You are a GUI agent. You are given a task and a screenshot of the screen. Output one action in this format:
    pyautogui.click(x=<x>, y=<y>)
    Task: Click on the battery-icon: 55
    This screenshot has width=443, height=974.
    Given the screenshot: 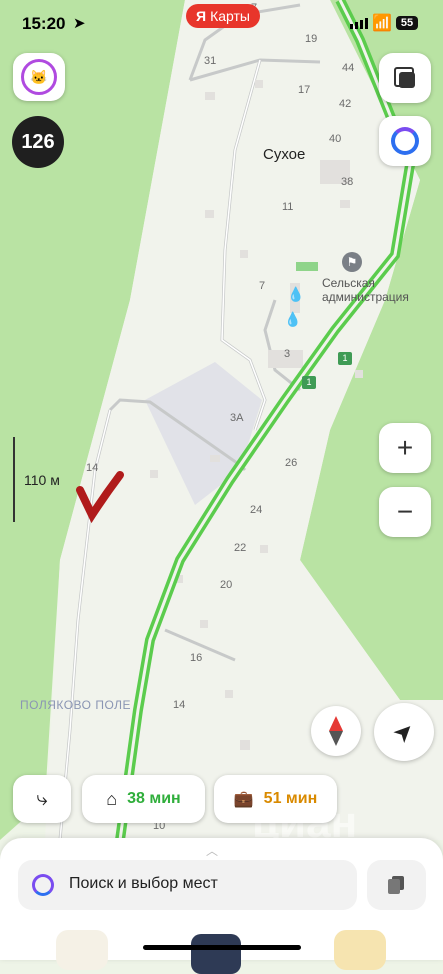 What is the action you would take?
    pyautogui.click(x=407, y=23)
    